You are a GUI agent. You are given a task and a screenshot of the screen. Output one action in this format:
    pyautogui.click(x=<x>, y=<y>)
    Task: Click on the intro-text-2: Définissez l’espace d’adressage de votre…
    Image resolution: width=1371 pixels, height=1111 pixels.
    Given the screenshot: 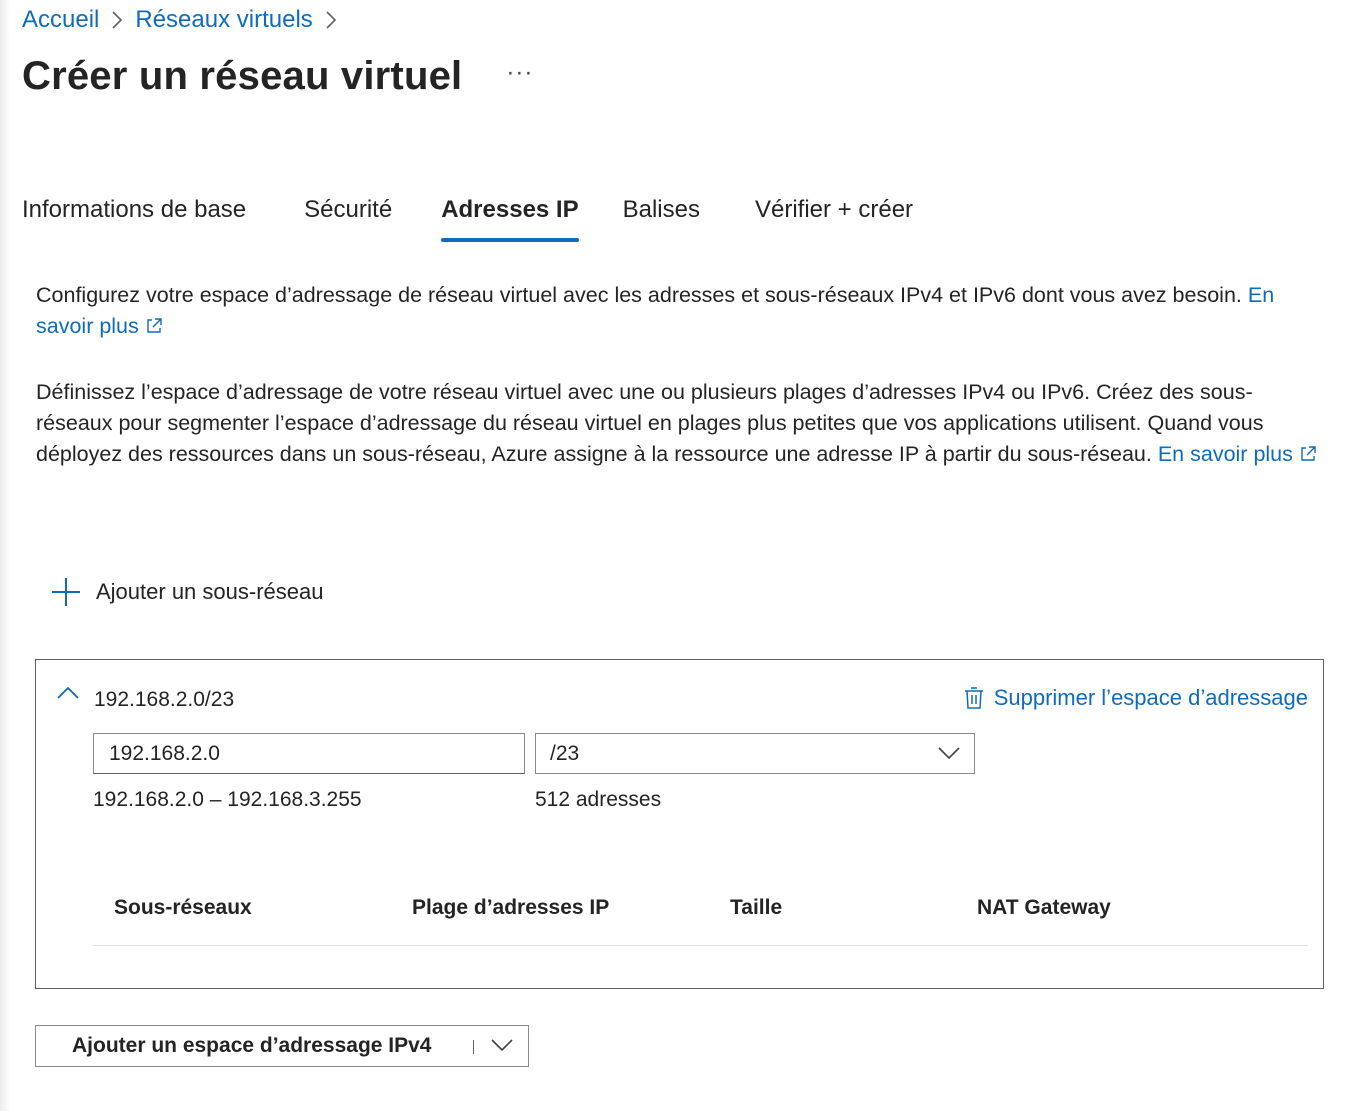 What is the action you would take?
    pyautogui.click(x=650, y=423)
    